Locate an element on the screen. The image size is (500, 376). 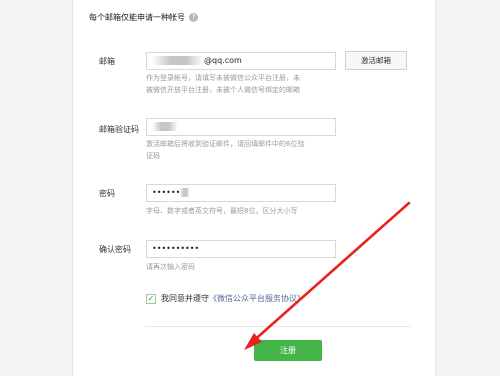
help-icon: ? is located at coordinates (193, 17).